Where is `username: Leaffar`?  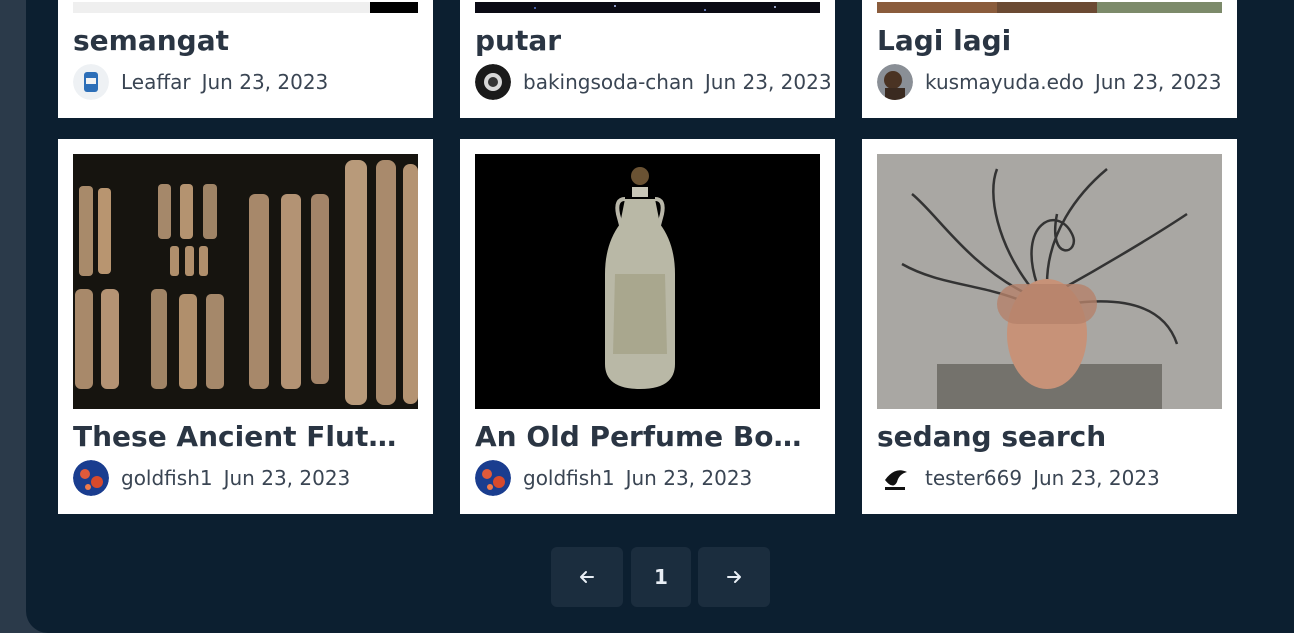 username: Leaffar is located at coordinates (156, 82).